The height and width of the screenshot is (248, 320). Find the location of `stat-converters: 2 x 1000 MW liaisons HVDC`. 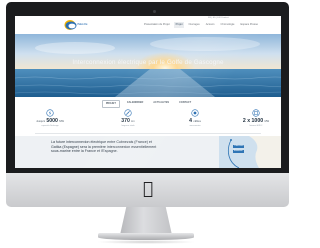

stat-converters: 2 x 1000 MW liaisons HVDC is located at coordinates (256, 118).